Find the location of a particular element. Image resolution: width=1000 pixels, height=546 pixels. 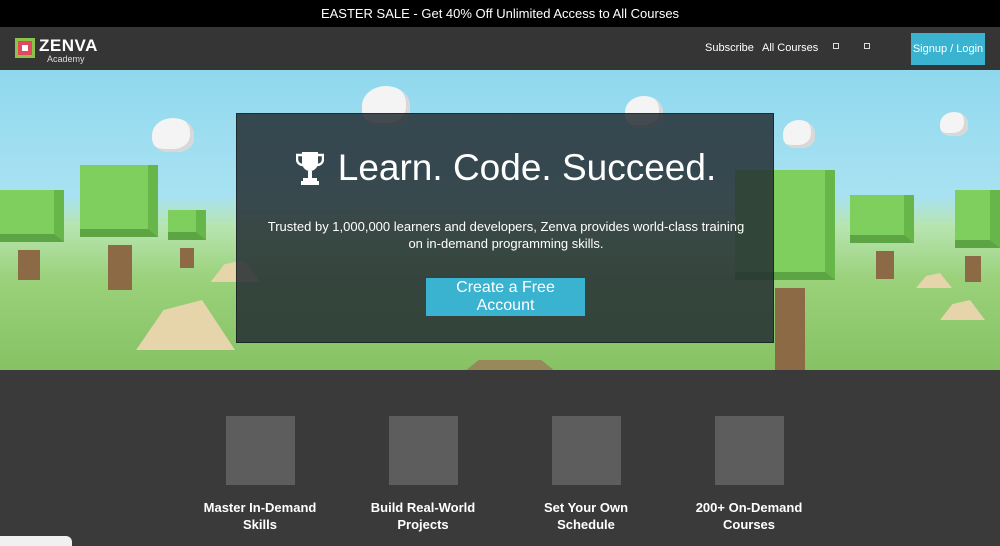

feature-item: Set Your Own Schedule is located at coordinates (586, 474).